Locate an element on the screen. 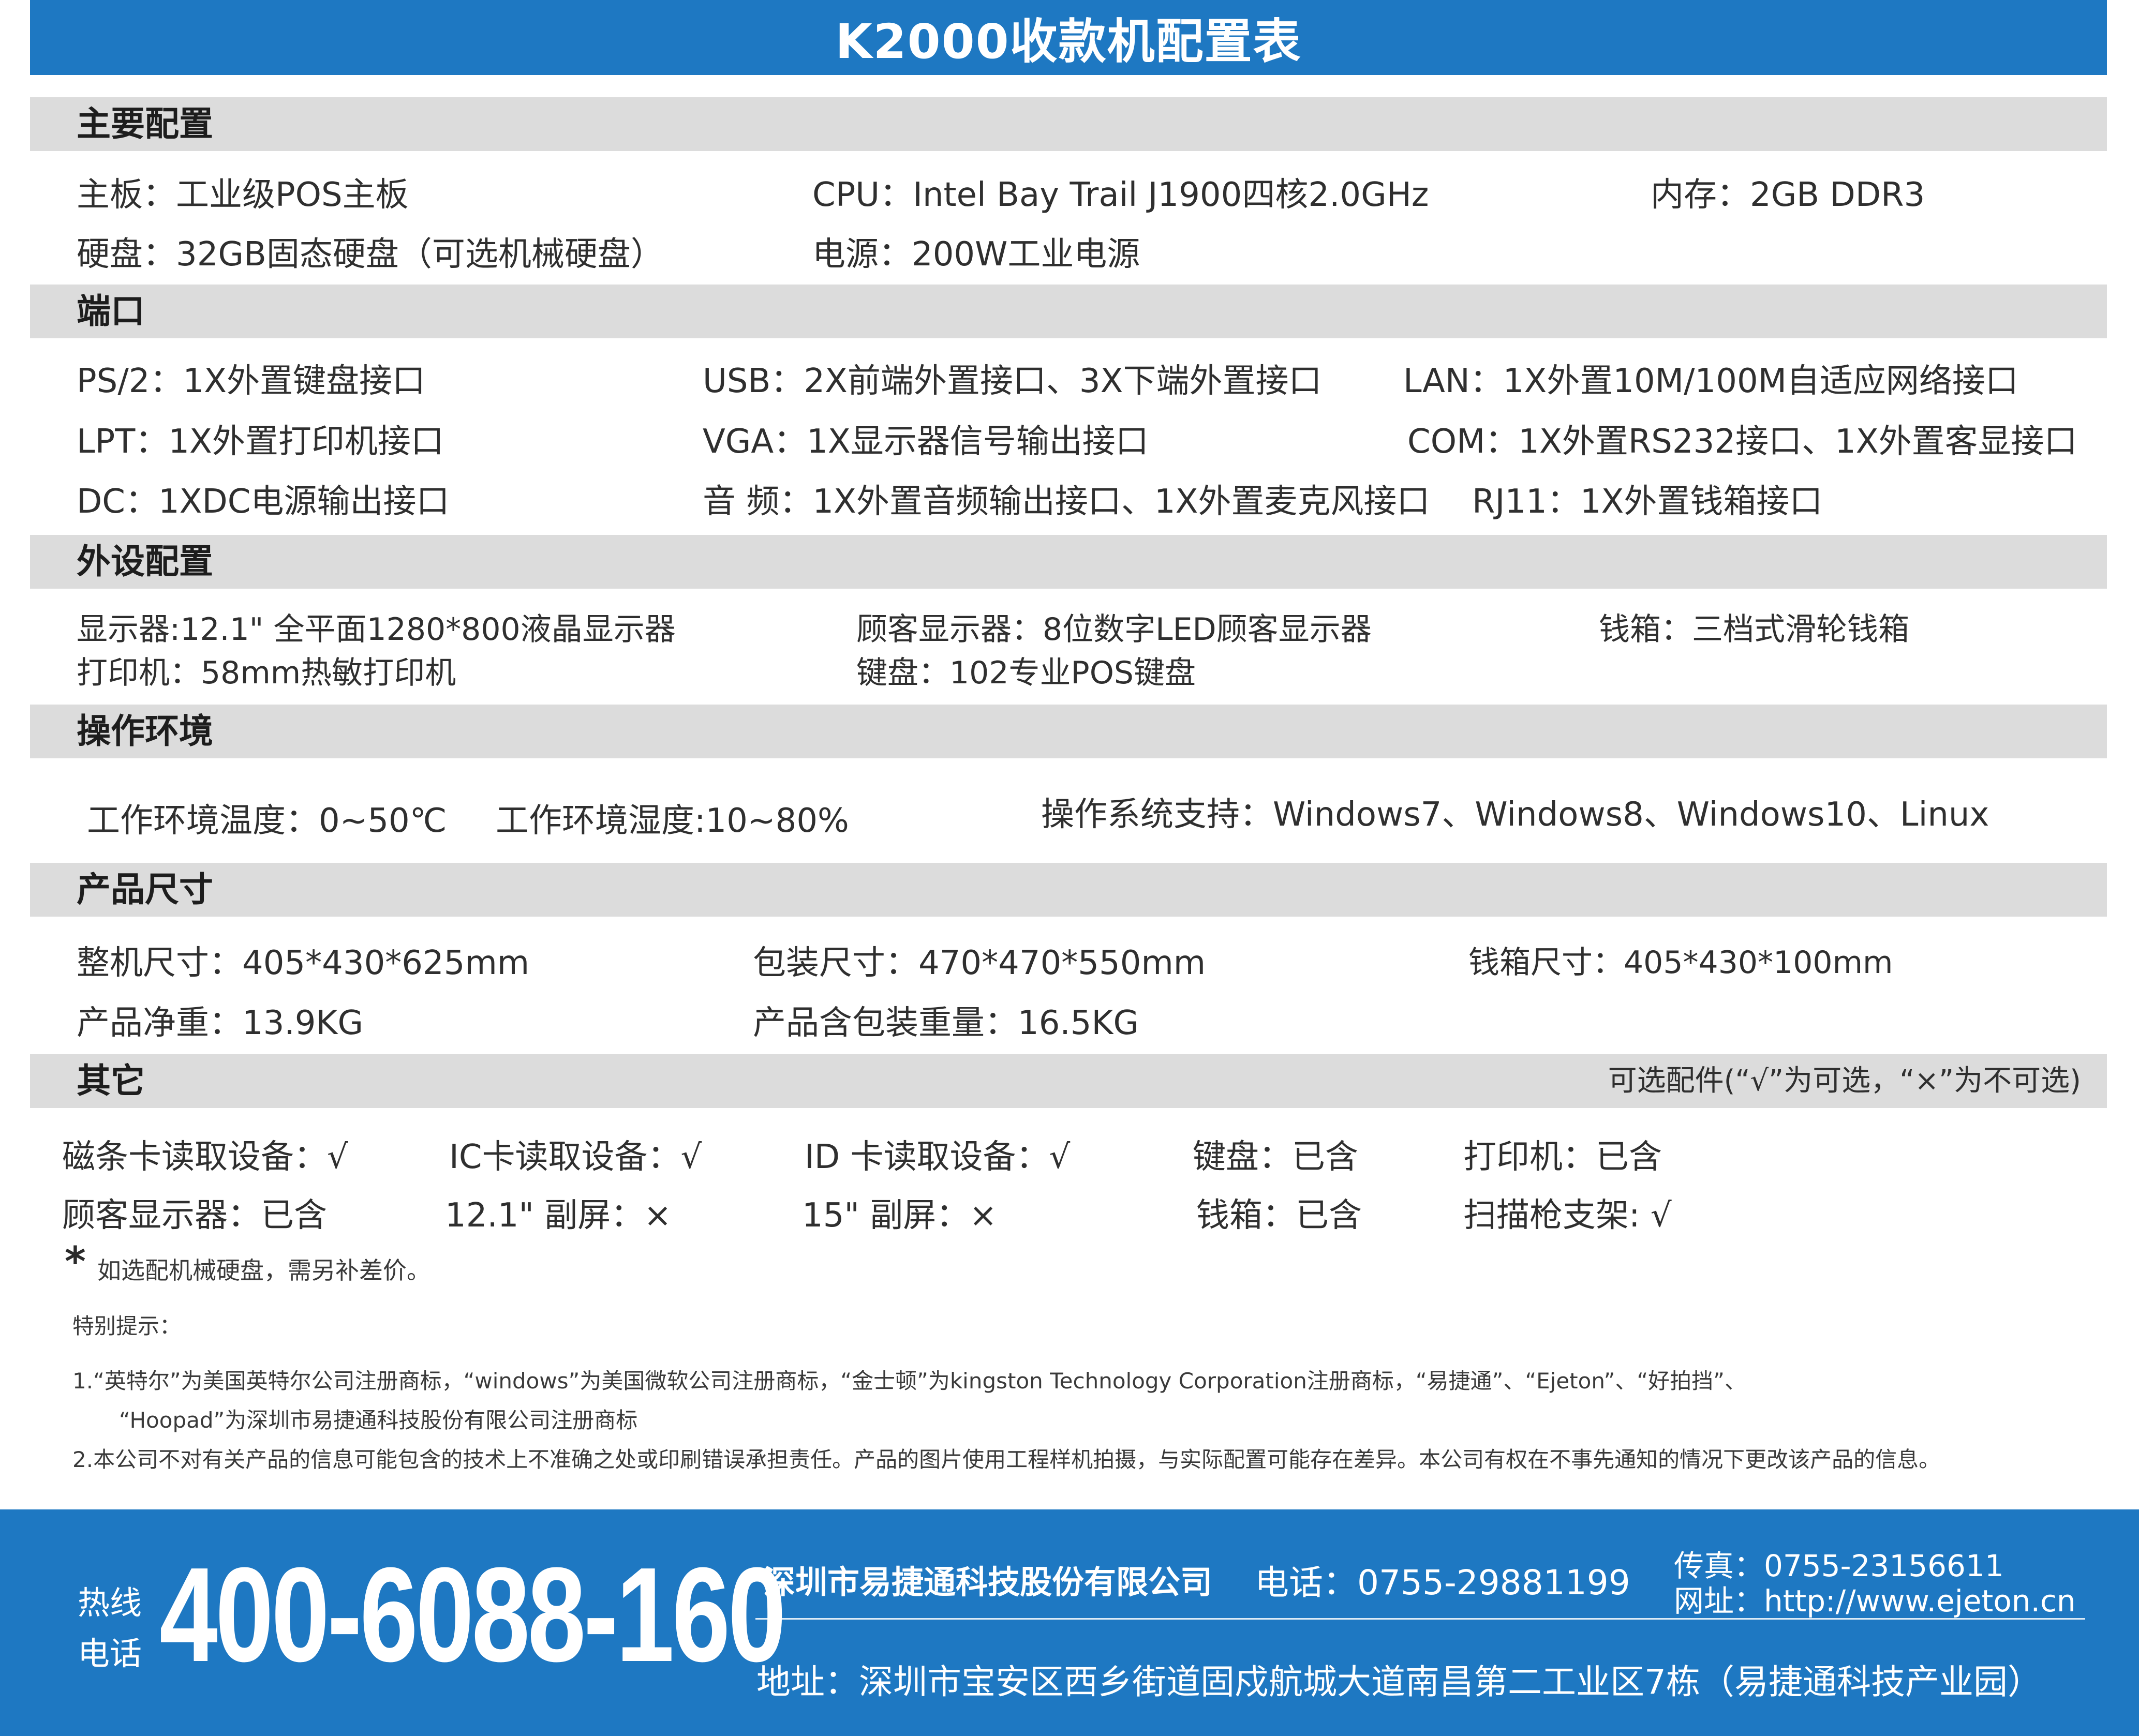 The width and height of the screenshot is (2139, 1736). peripheral-customer-display: 顾客显示器：8位数字LED顾客显示器 is located at coordinates (1114, 629).